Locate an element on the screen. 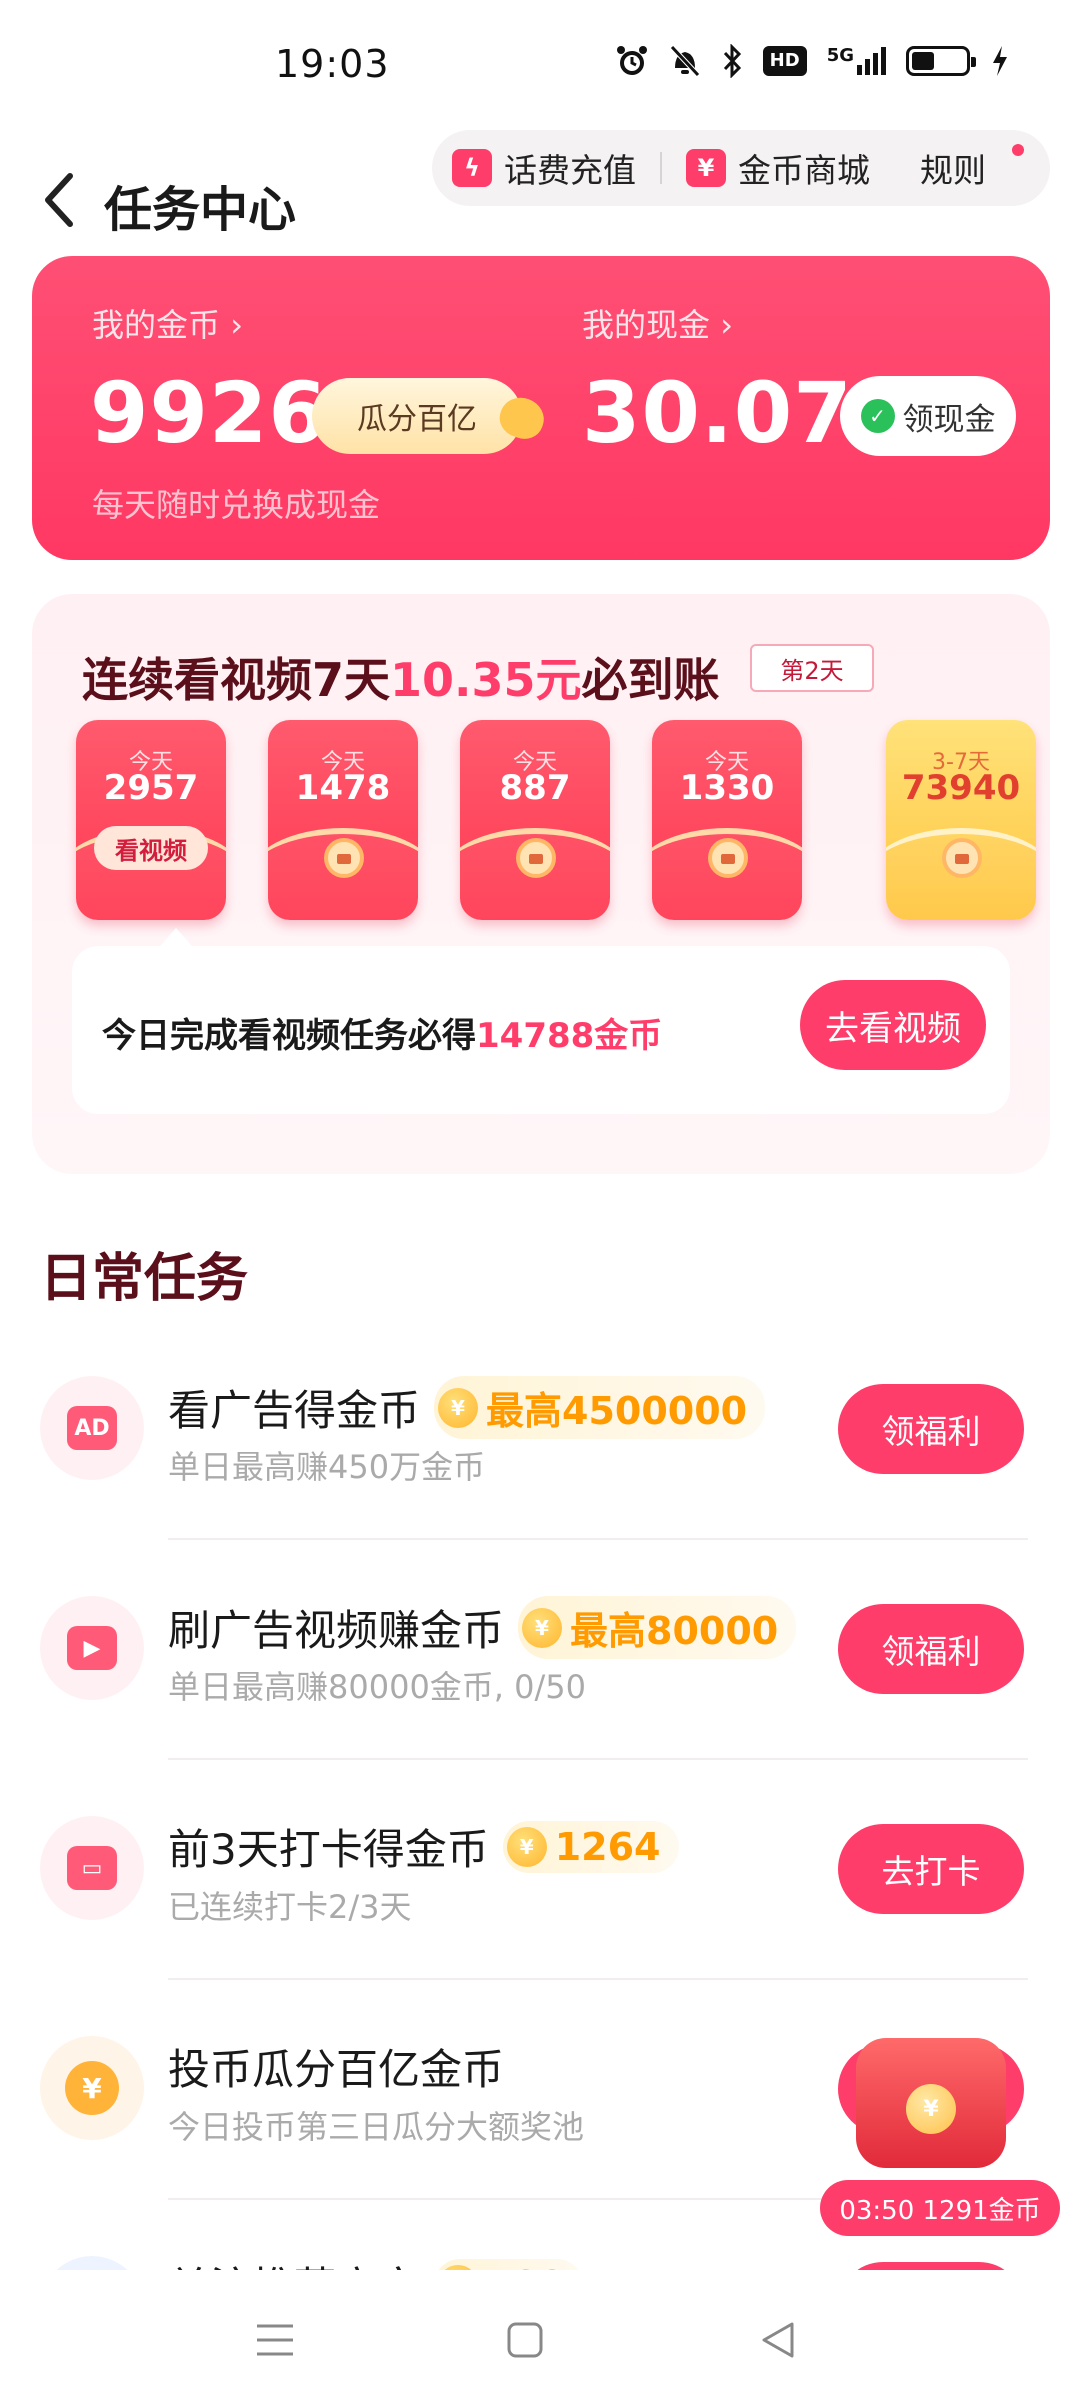 Image resolution: width=1080 pixels, height=2400 pixels. floating-timer-badge: 03:50 1291金币 is located at coordinates (940, 2208).